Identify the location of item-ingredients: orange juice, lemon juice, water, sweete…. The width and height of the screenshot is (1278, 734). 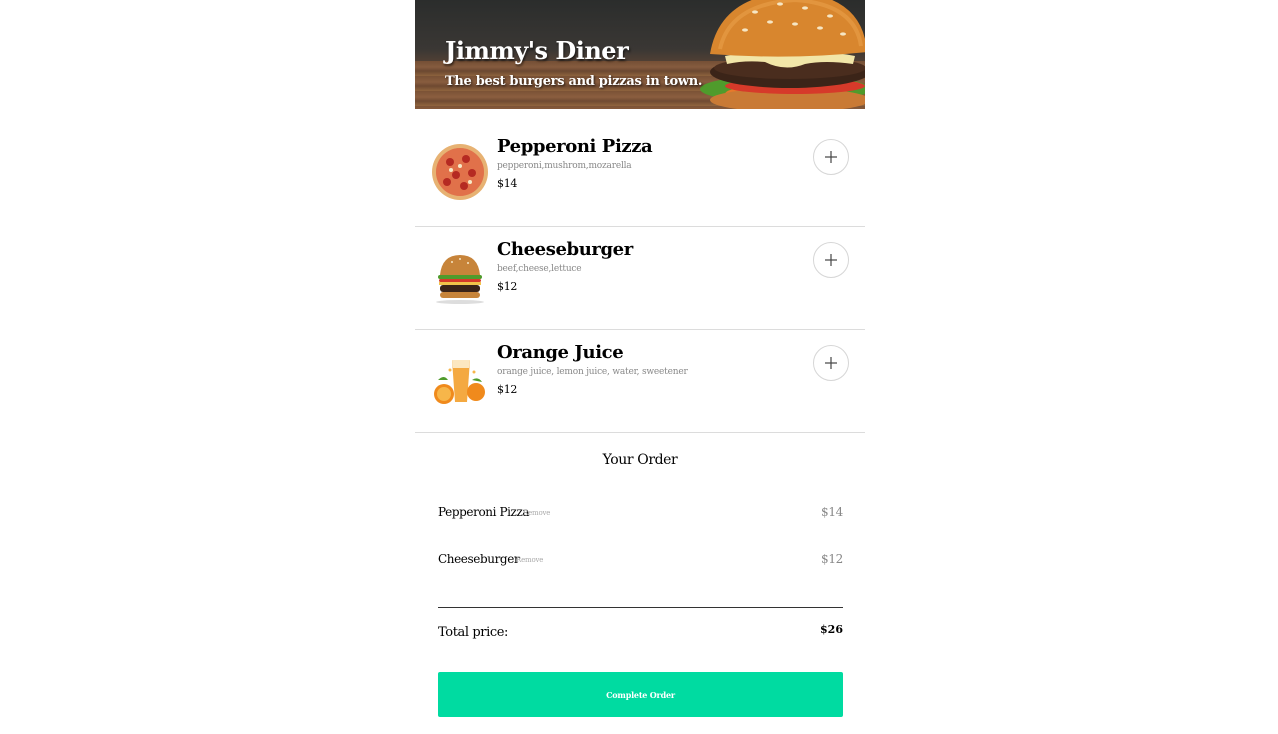
(592, 372).